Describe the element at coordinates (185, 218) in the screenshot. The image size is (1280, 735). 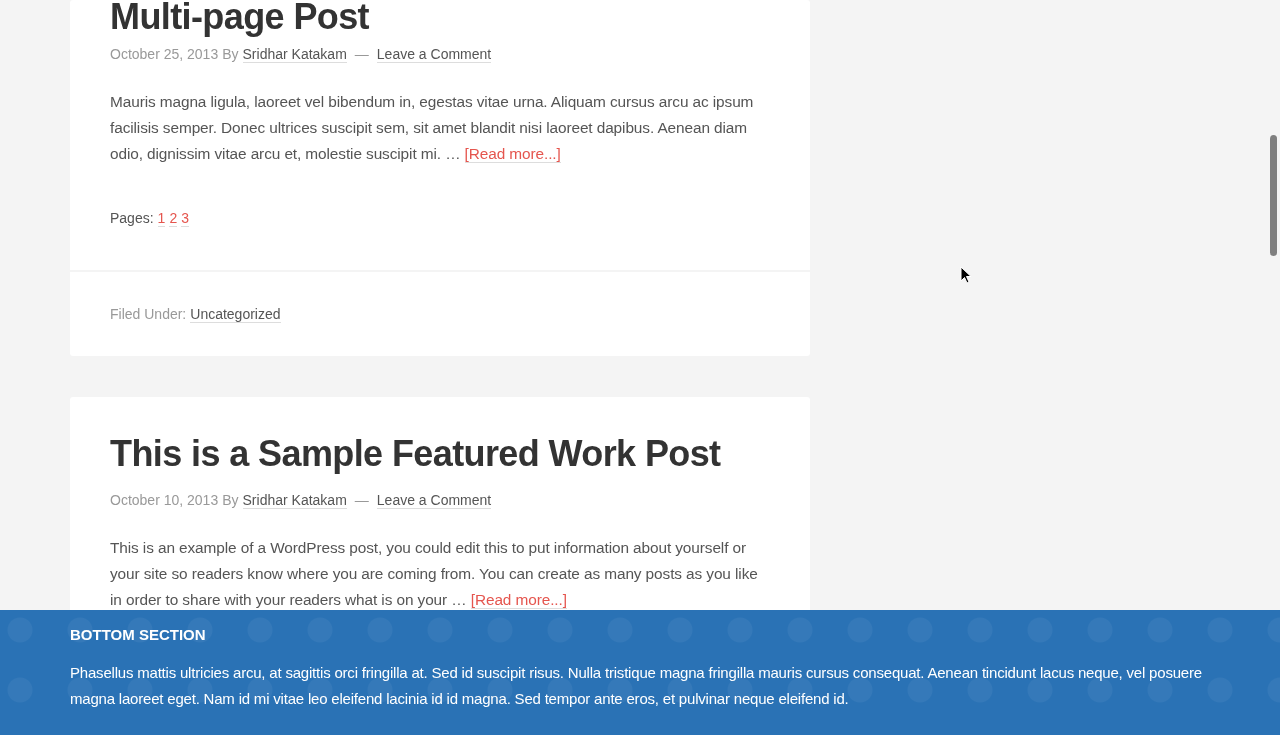
I see `page-link: 3` at that location.